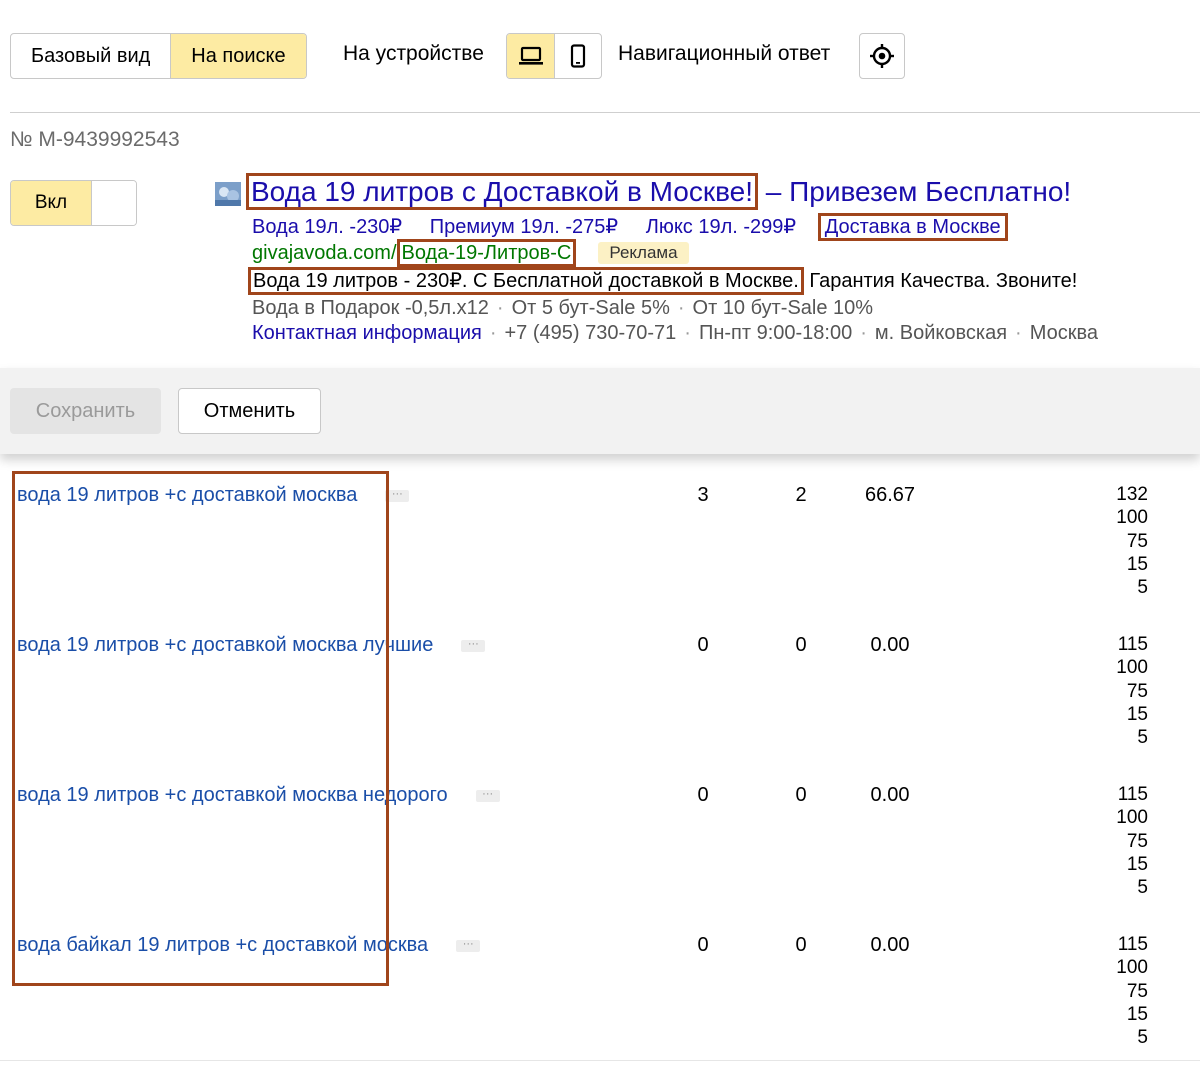  What do you see at coordinates (413, 53) in the screenshot?
I see `device-label: На устройстве` at bounding box center [413, 53].